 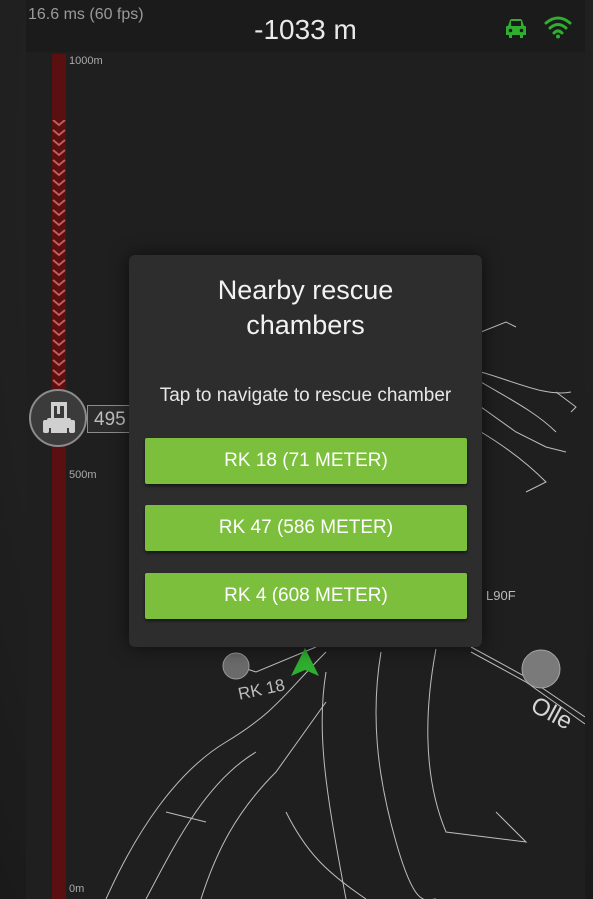 I want to click on navigation-arrow-icon, so click(x=305, y=662).